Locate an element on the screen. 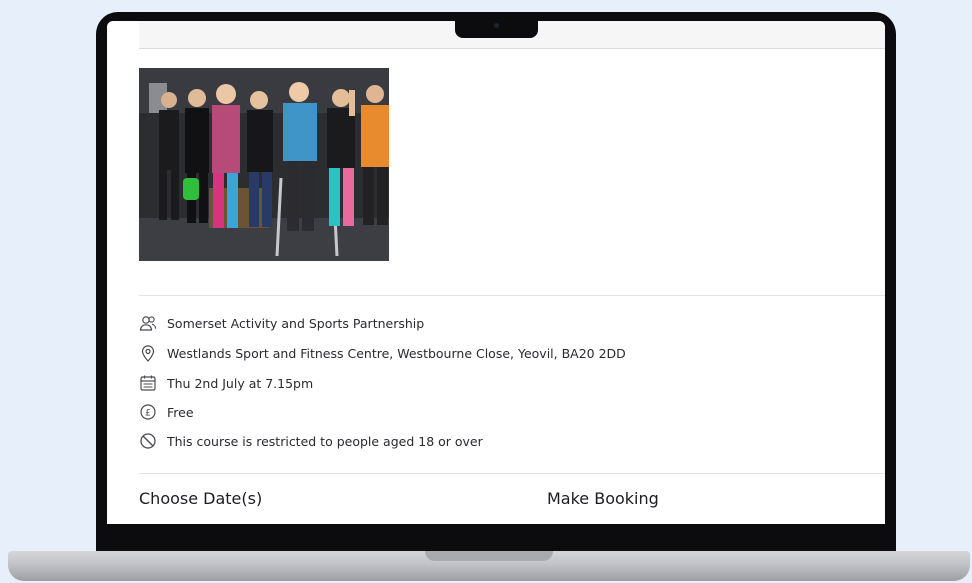 The width and height of the screenshot is (972, 583). camera-icon is located at coordinates (496, 25).